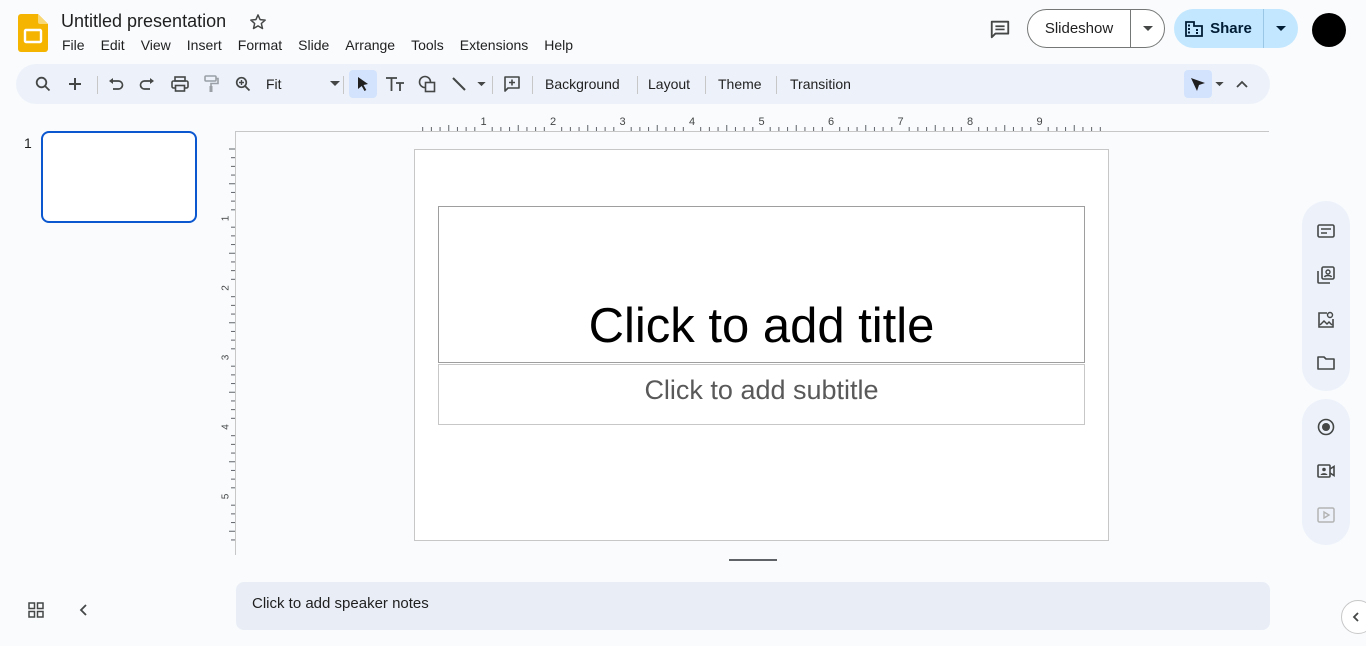  Describe the element at coordinates (427, 84) in the screenshot. I see `shape-icon` at that location.